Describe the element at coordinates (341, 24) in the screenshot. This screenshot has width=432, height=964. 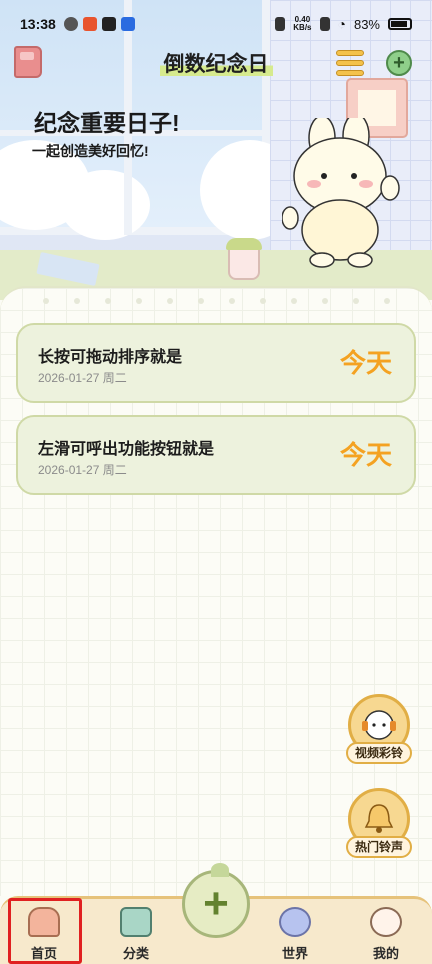
I see `wifi-icon: ◔` at that location.